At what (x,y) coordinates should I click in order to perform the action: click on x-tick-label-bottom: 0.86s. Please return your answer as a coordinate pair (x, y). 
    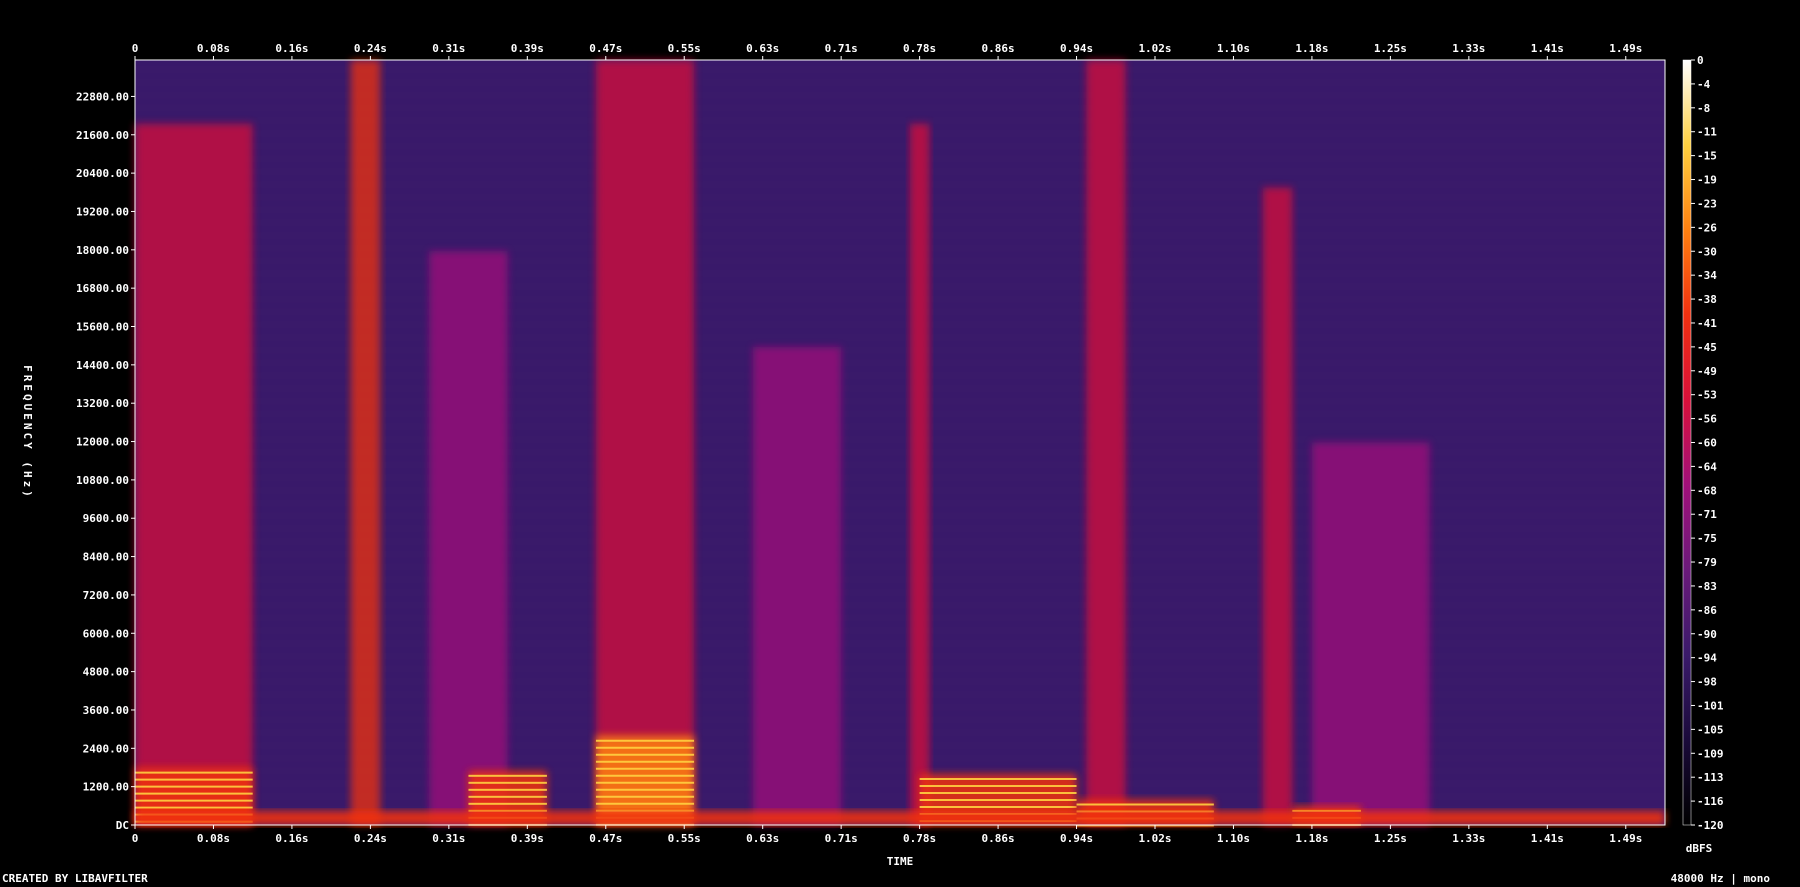
    Looking at the image, I should click on (998, 838).